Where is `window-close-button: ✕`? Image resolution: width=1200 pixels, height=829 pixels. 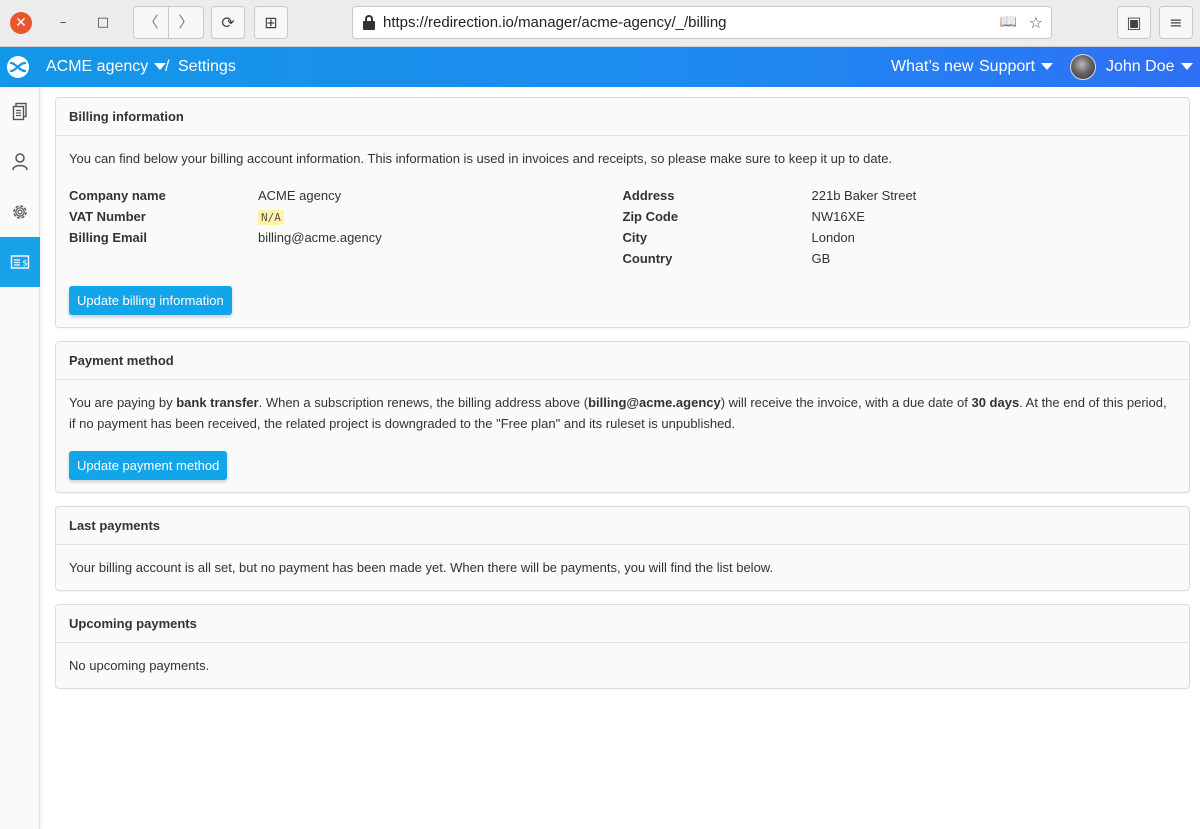 window-close-button: ✕ is located at coordinates (21, 23).